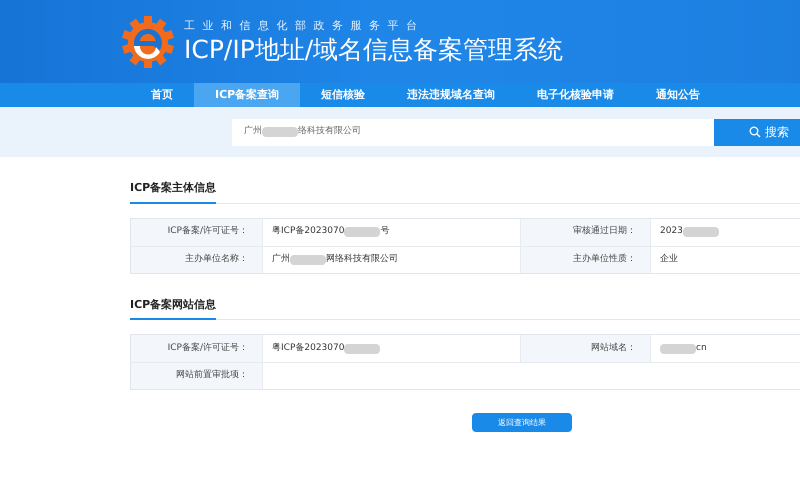  I want to click on label-cell: 网站域名：, so click(586, 348).